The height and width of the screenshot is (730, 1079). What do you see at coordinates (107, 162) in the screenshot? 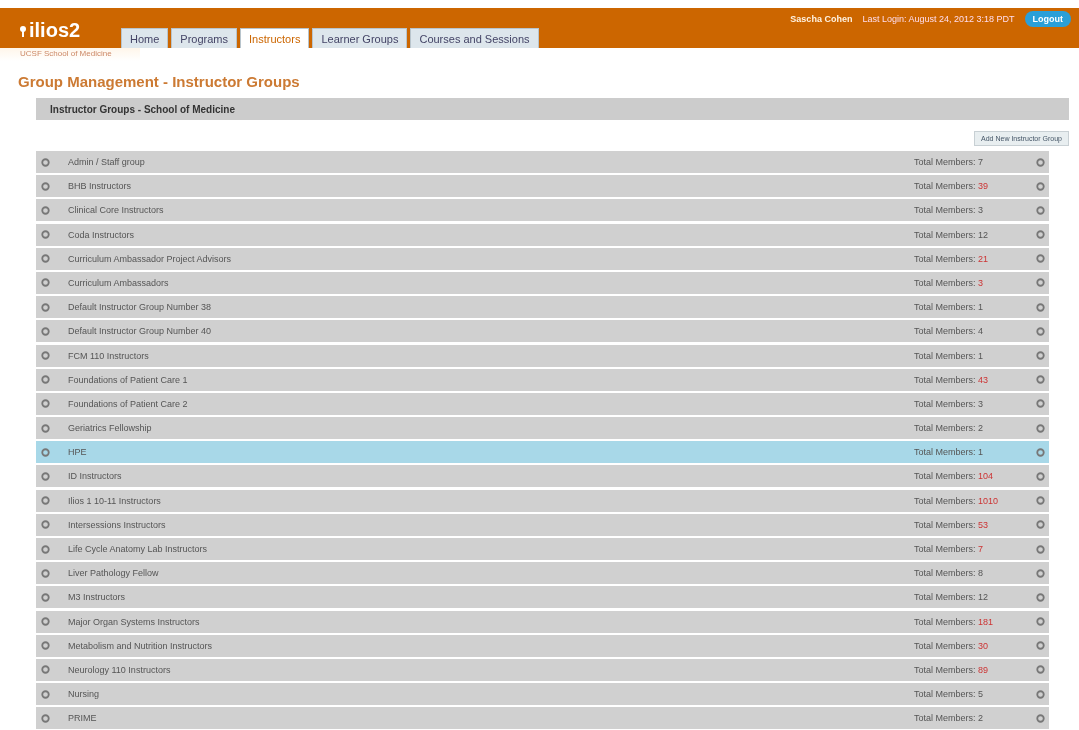
I see `group-name: Admin / Staff group` at bounding box center [107, 162].